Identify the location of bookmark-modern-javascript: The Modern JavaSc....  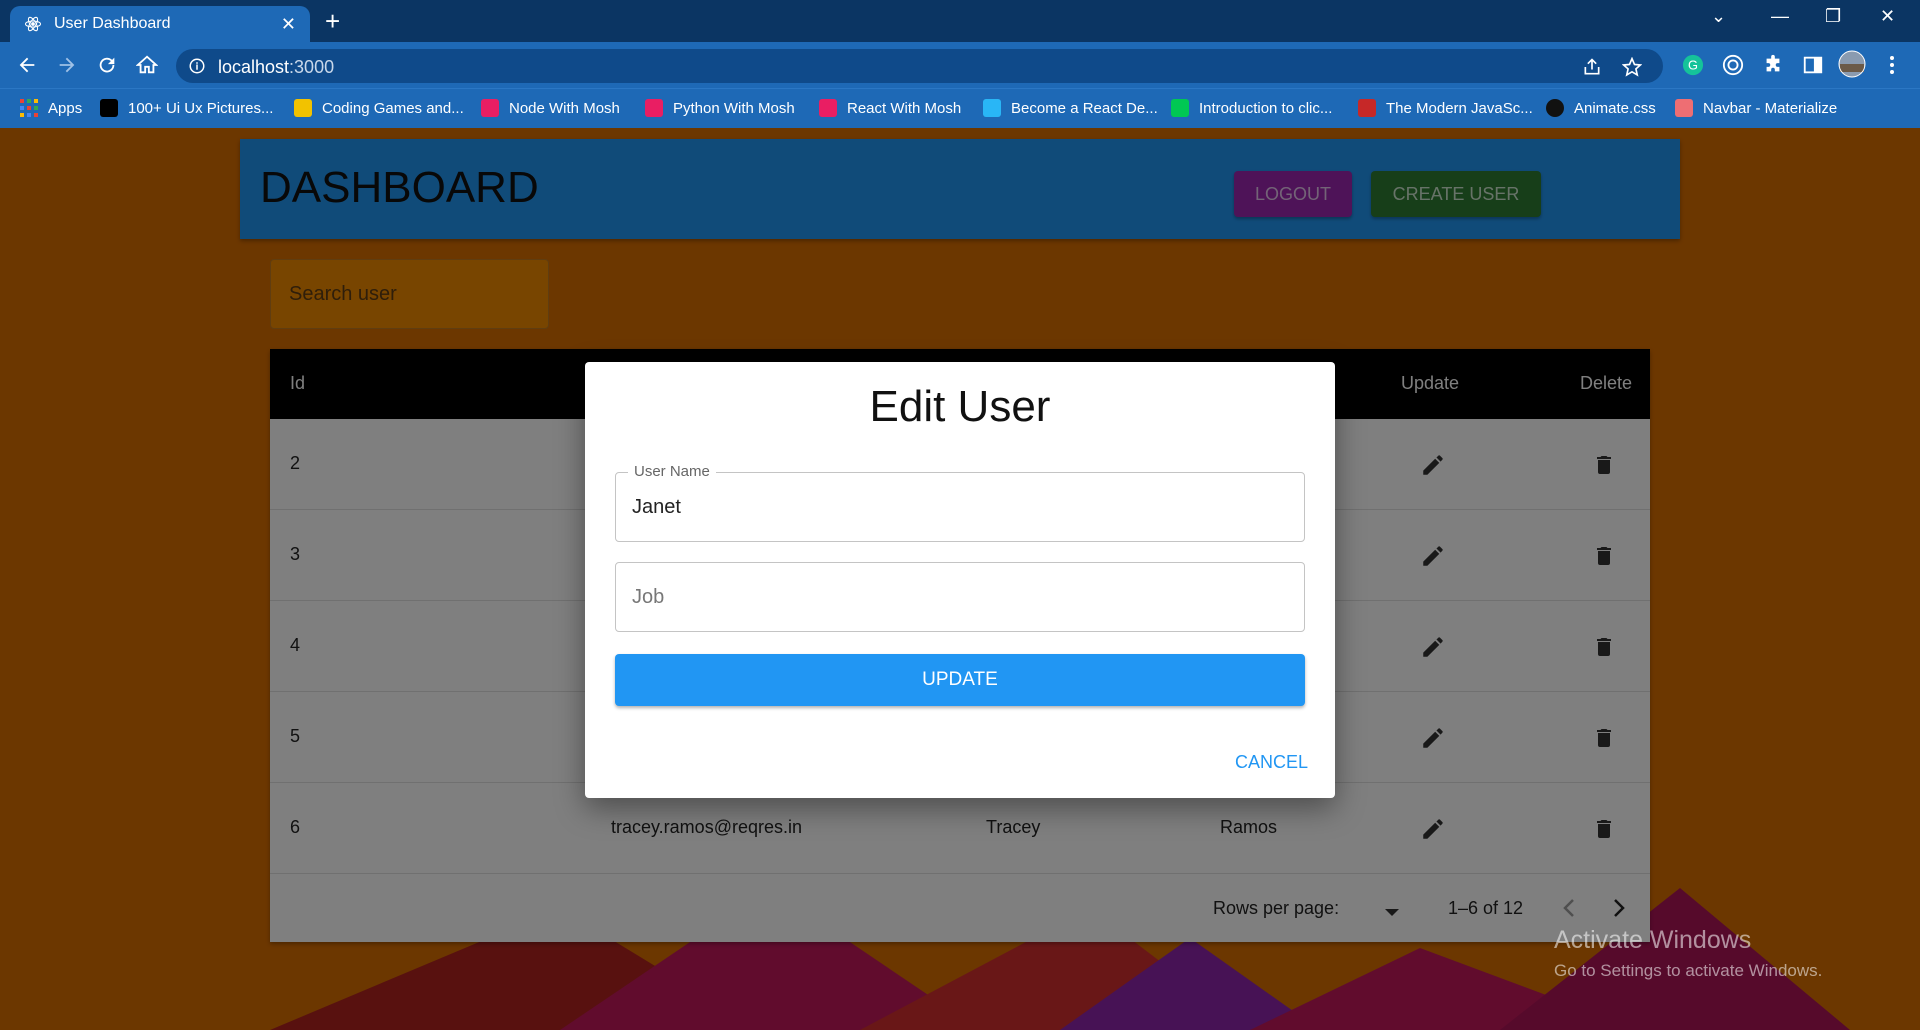
(1445, 108).